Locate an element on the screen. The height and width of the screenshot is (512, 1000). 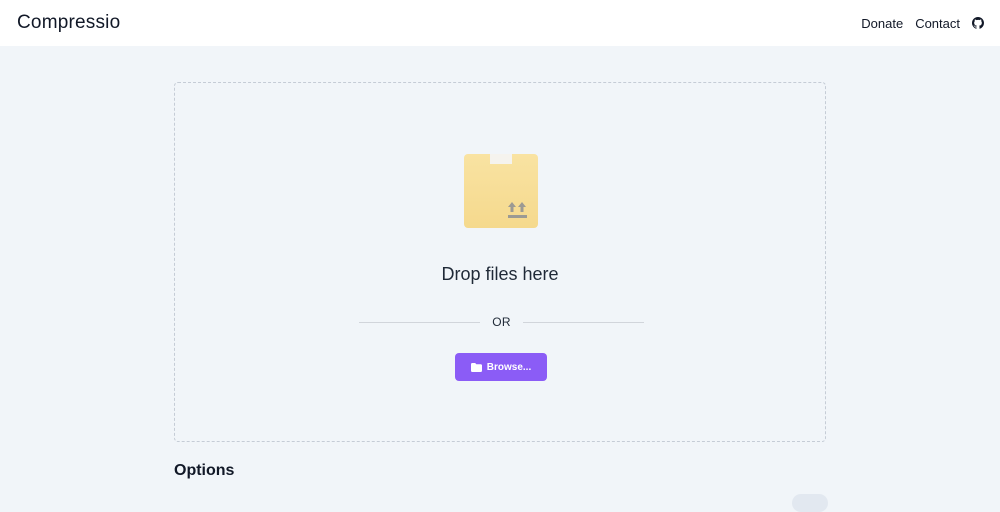
or-separator: OR is located at coordinates (502, 322).